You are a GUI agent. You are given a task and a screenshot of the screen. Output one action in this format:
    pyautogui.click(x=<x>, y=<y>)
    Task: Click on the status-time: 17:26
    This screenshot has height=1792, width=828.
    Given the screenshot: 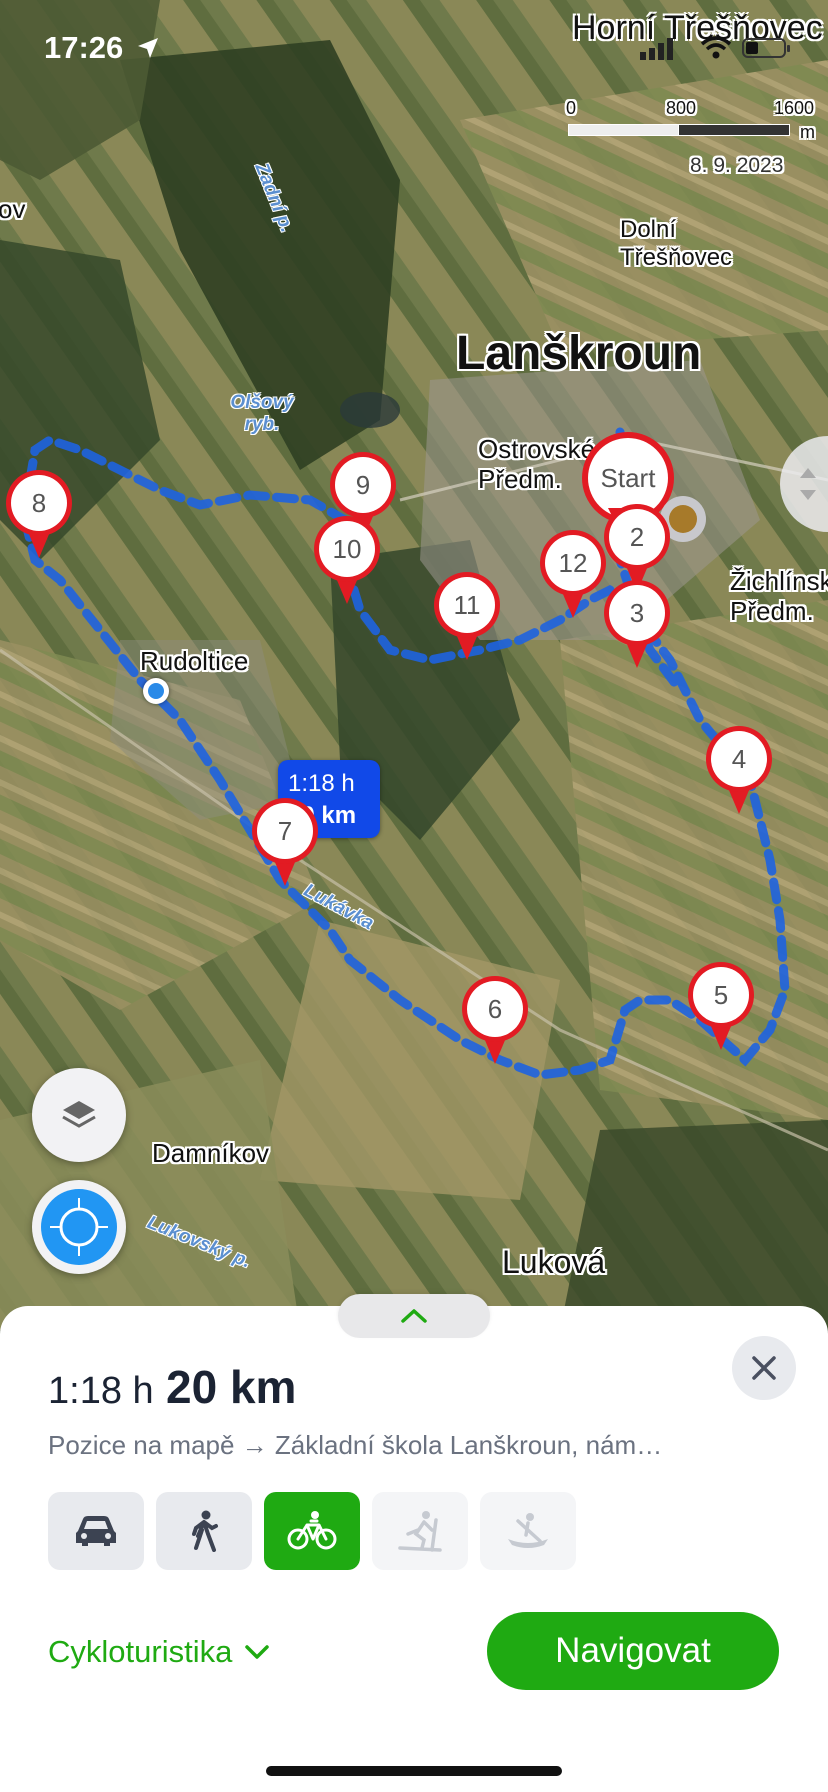 What is the action you would take?
    pyautogui.click(x=84, y=47)
    